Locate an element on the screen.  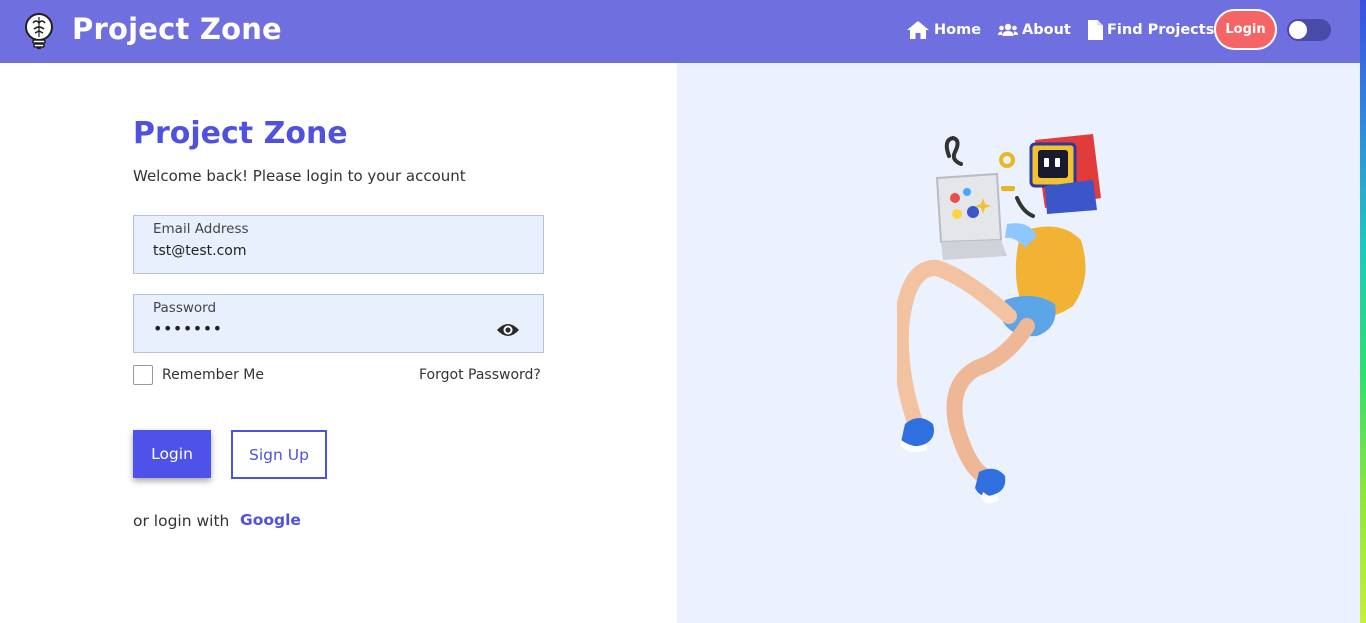
email-label: Email Address is located at coordinates (201, 229).